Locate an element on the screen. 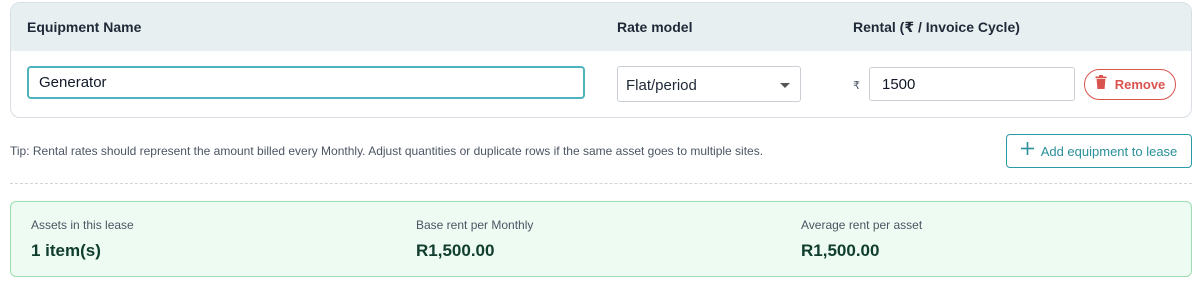 The height and width of the screenshot is (286, 1200). rate-model-select: Flat/period is located at coordinates (709, 84).